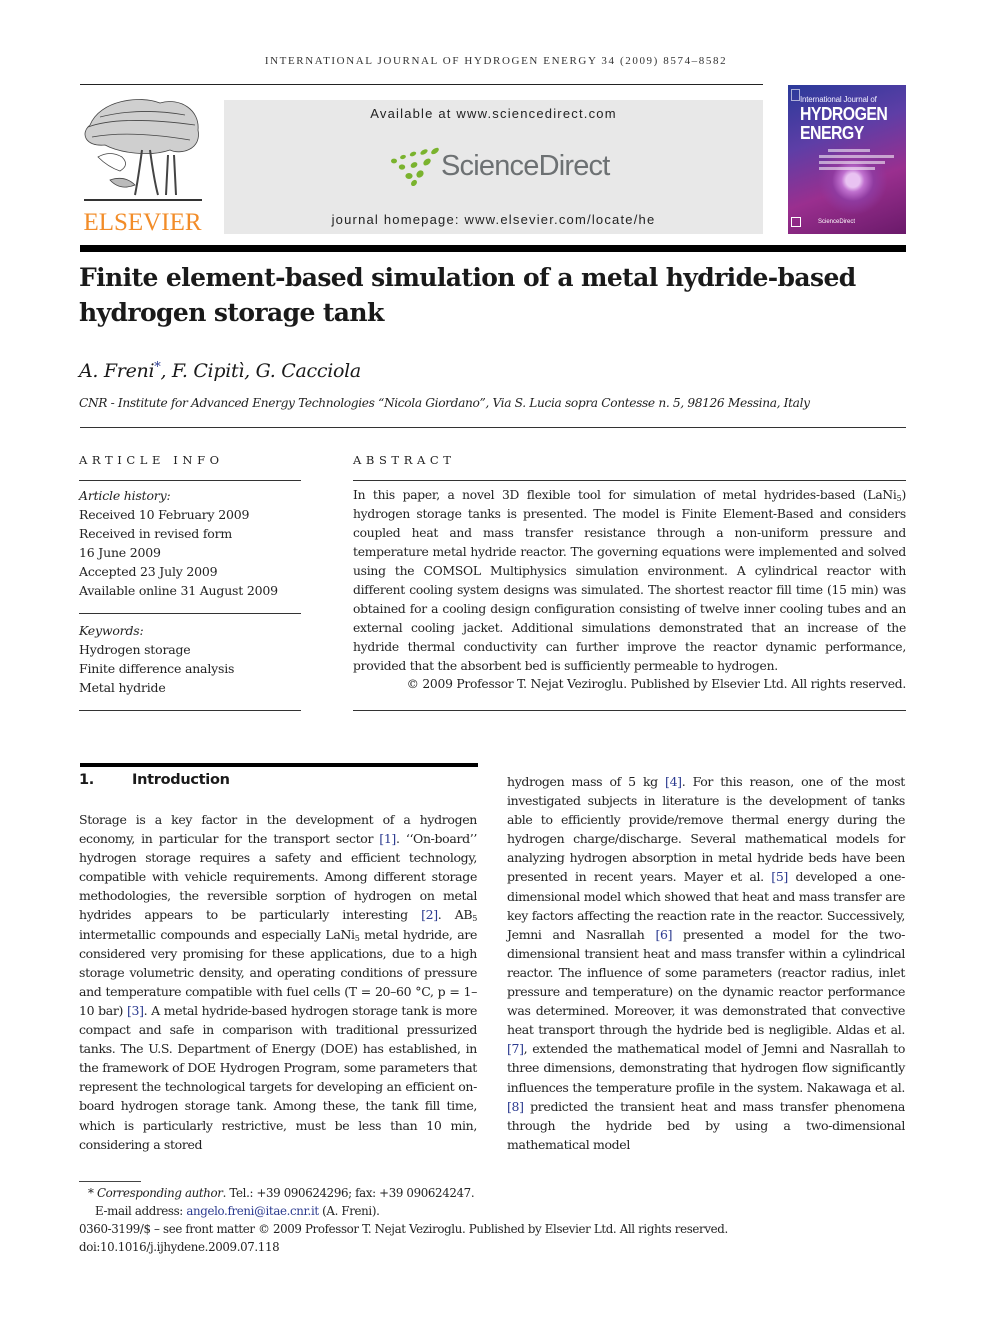 Image resolution: width=992 pixels, height=1323 pixels. I want to click on article-info-heading: ARTICLE INFO, so click(151, 460).